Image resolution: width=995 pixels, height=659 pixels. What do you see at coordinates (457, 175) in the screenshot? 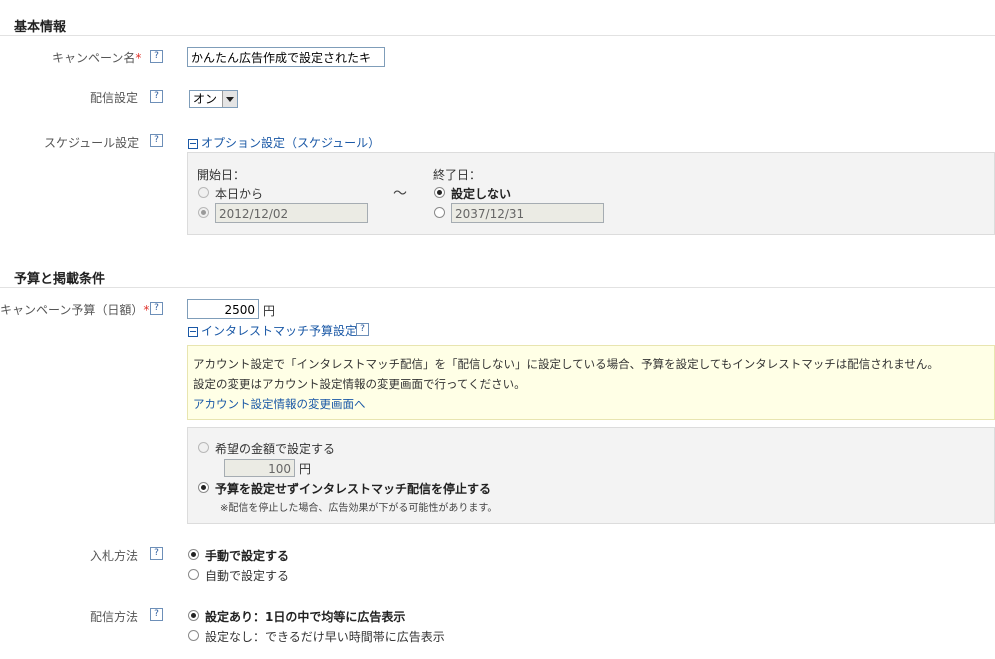
I see `end-date-label: 終了日：` at bounding box center [457, 175].